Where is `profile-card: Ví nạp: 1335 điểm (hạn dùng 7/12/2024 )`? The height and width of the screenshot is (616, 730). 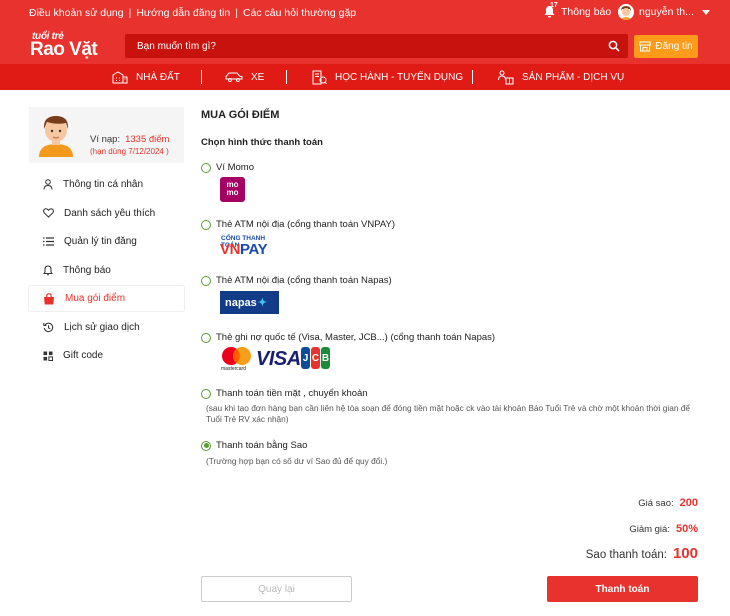 profile-card: Ví nạp: 1335 điểm (hạn dùng 7/12/2024 ) is located at coordinates (106, 135).